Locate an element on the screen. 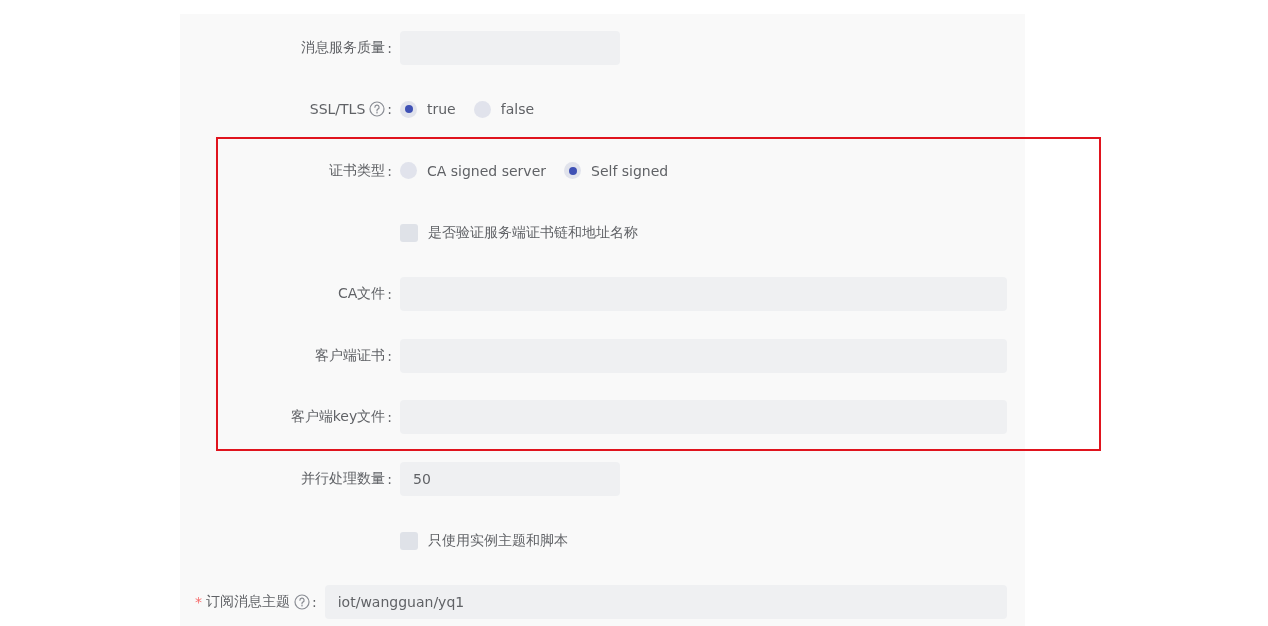 The height and width of the screenshot is (626, 1268). field-label: 消息服务质量 is located at coordinates (343, 47).